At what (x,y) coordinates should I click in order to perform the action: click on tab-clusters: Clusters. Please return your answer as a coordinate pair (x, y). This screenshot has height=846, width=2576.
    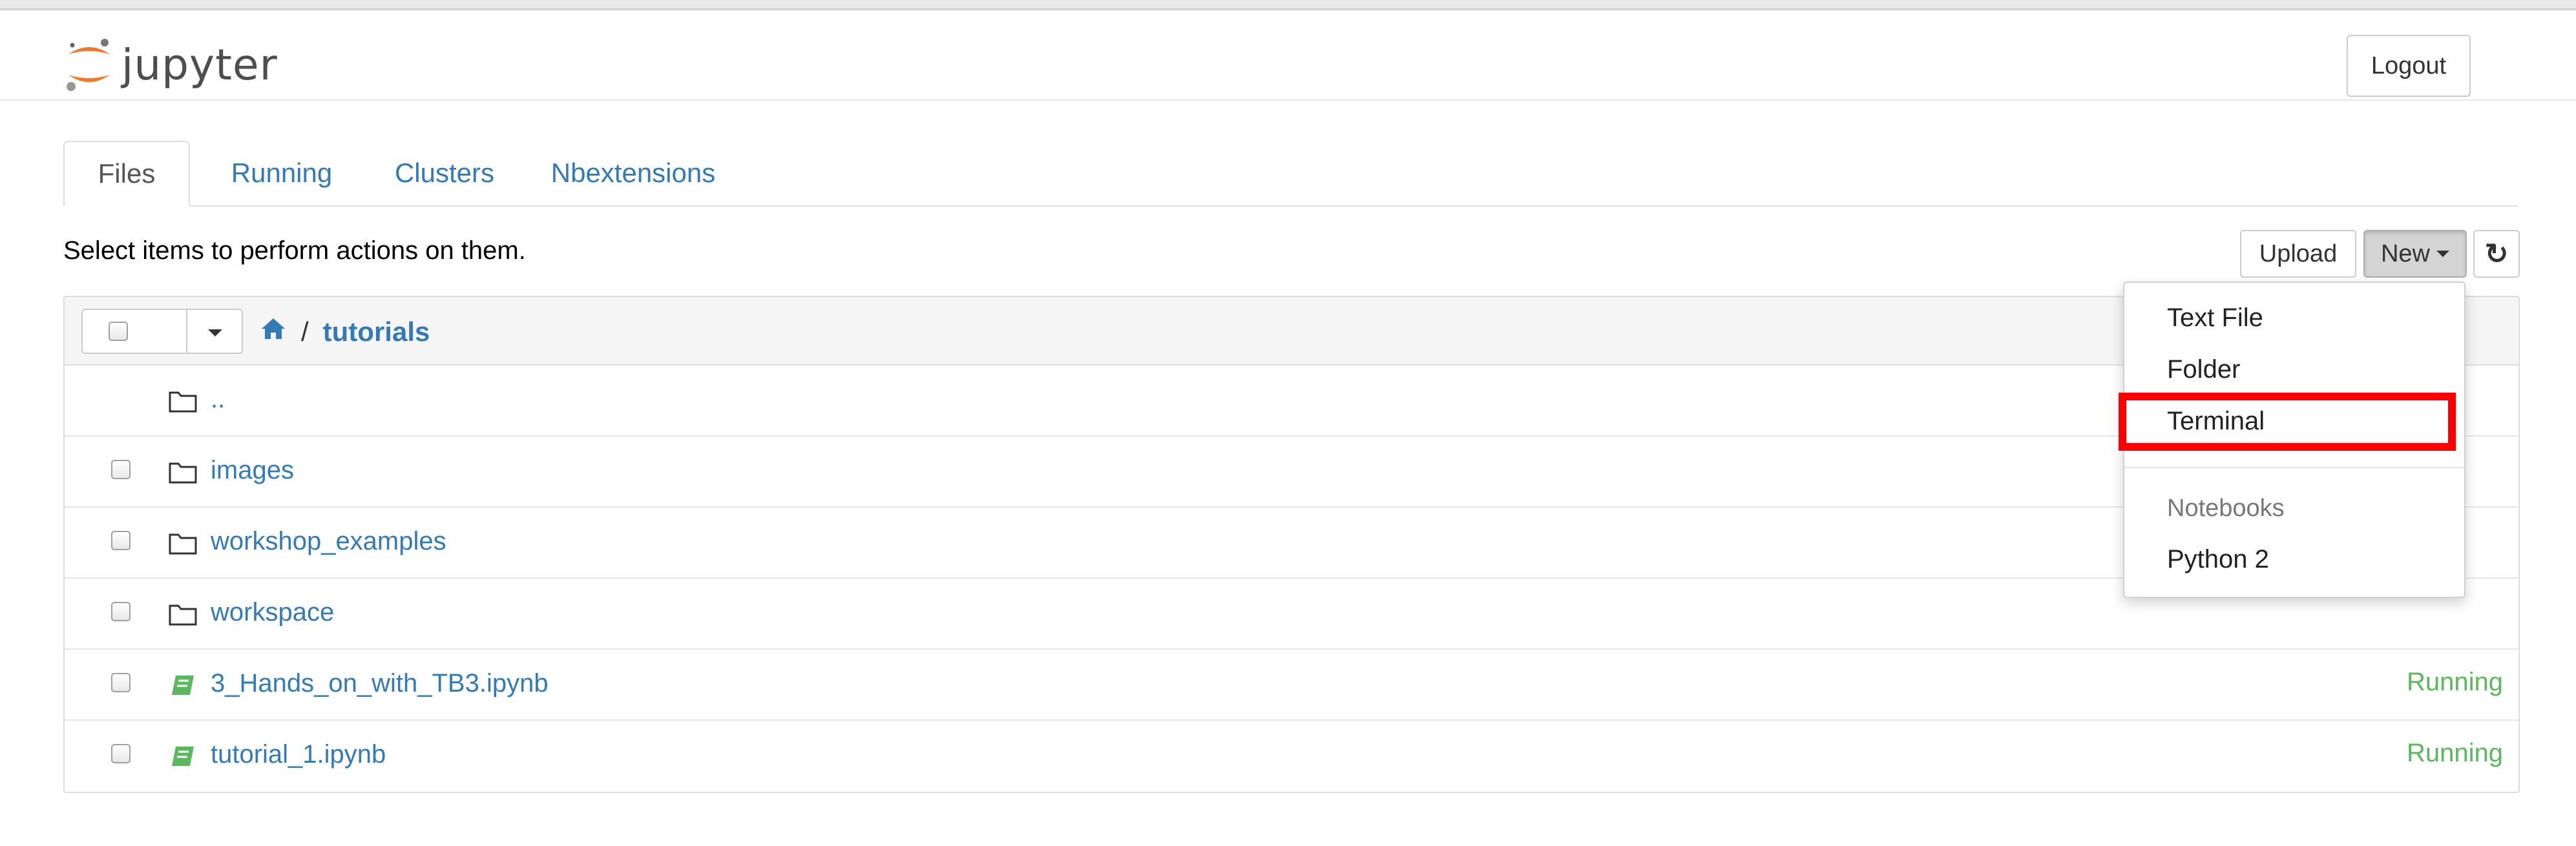
    Looking at the image, I should click on (444, 173).